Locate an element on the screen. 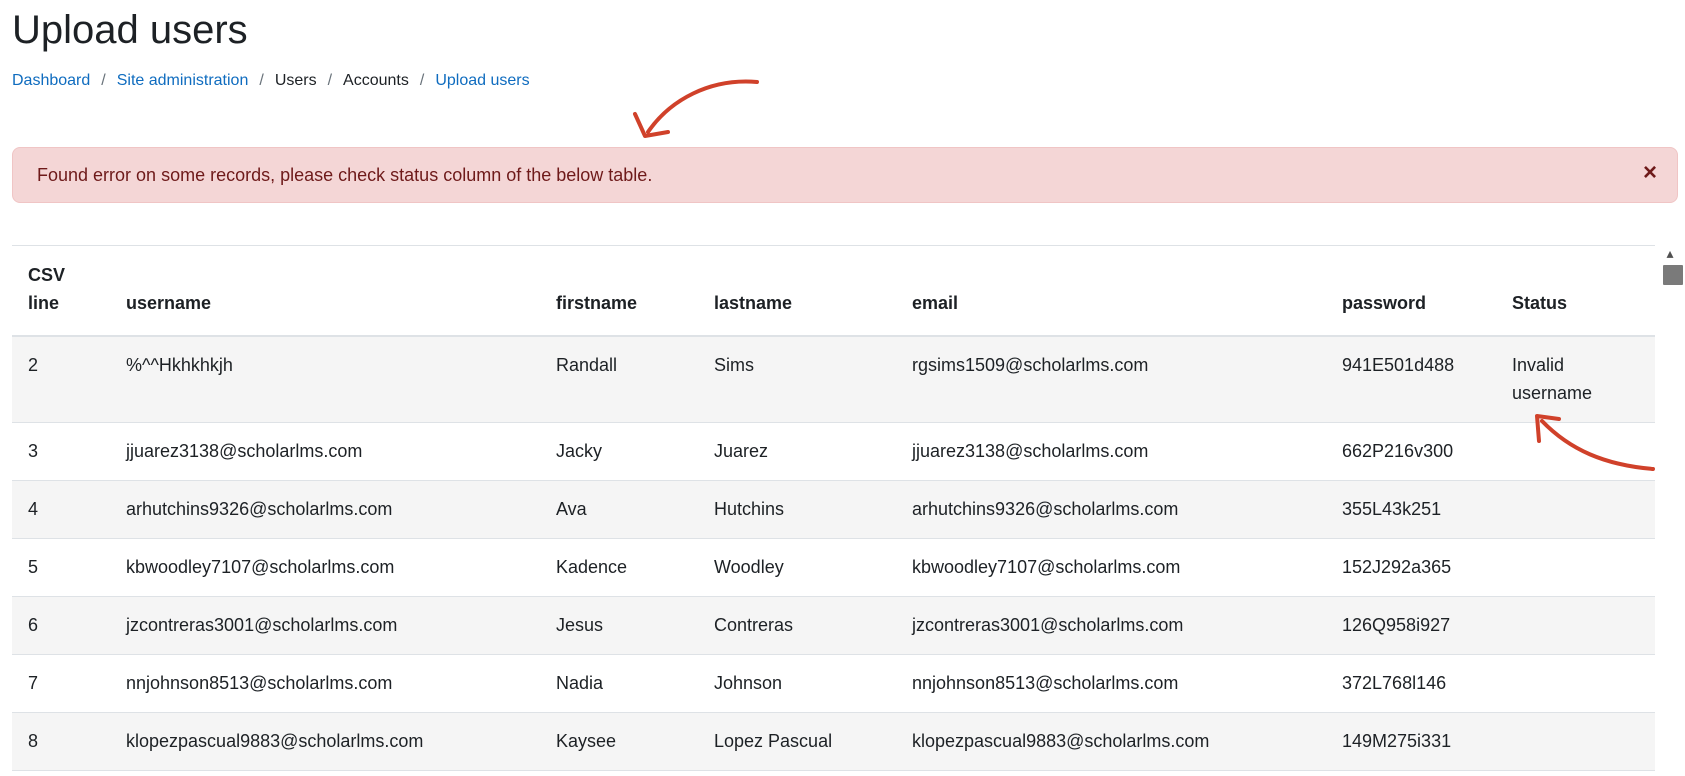  cell-lastname: Lopez Pascual is located at coordinates (797, 741).